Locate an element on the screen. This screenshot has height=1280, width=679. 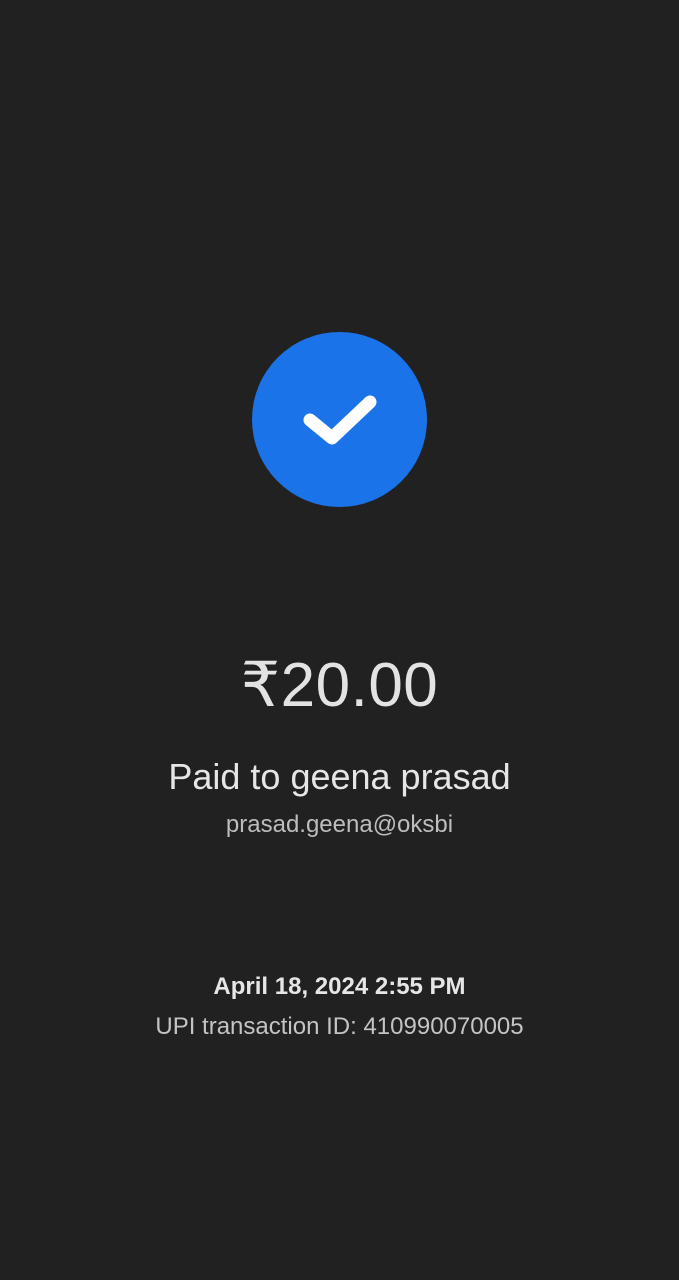
payee-upi-id: prasad.geena@oksbi is located at coordinates (339, 824).